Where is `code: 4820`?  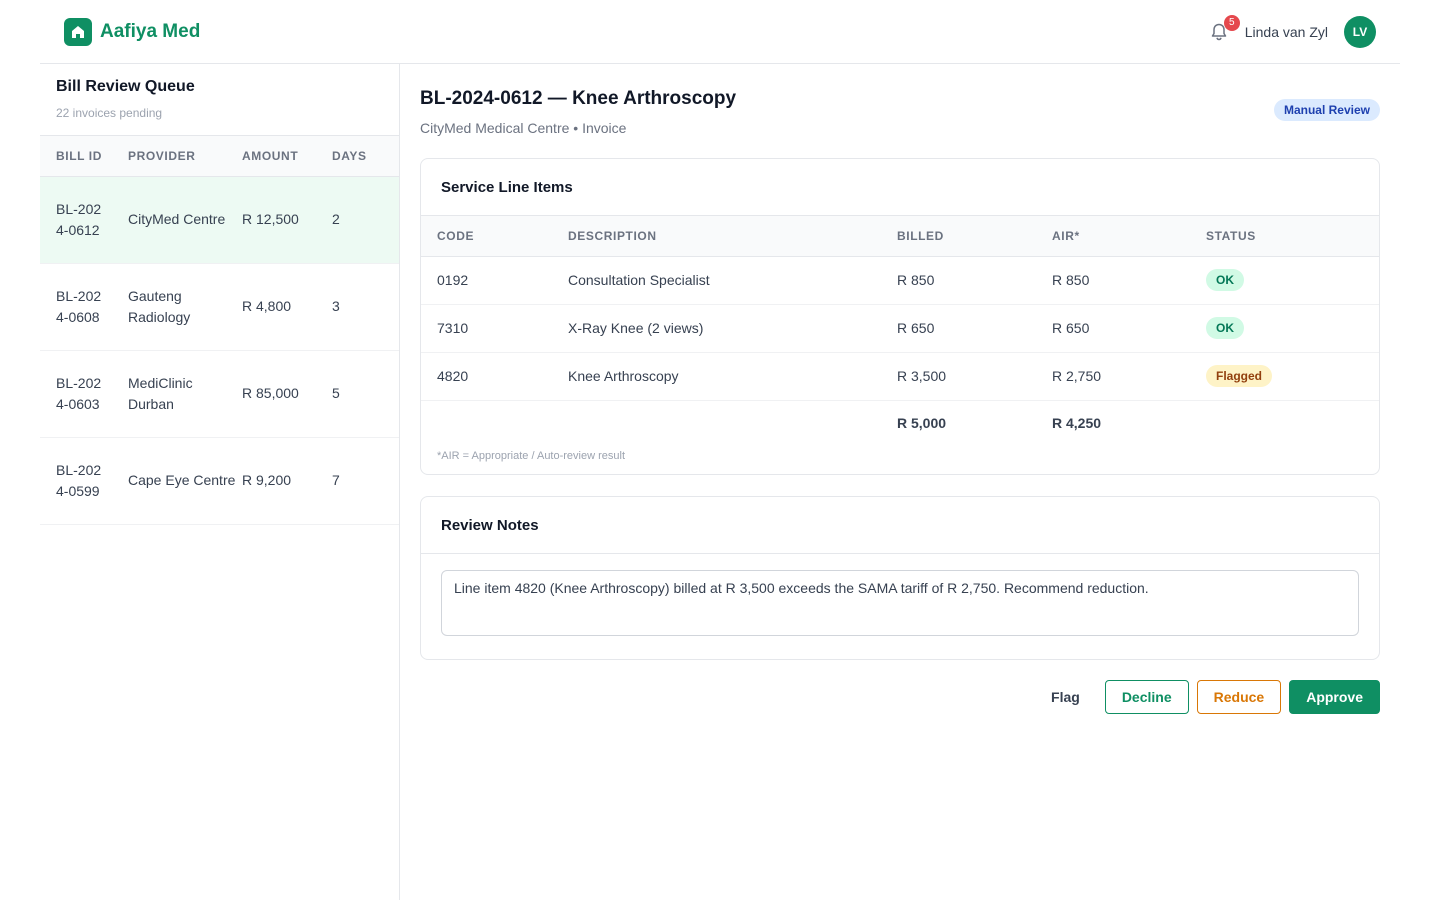
code: 4820 is located at coordinates (494, 376).